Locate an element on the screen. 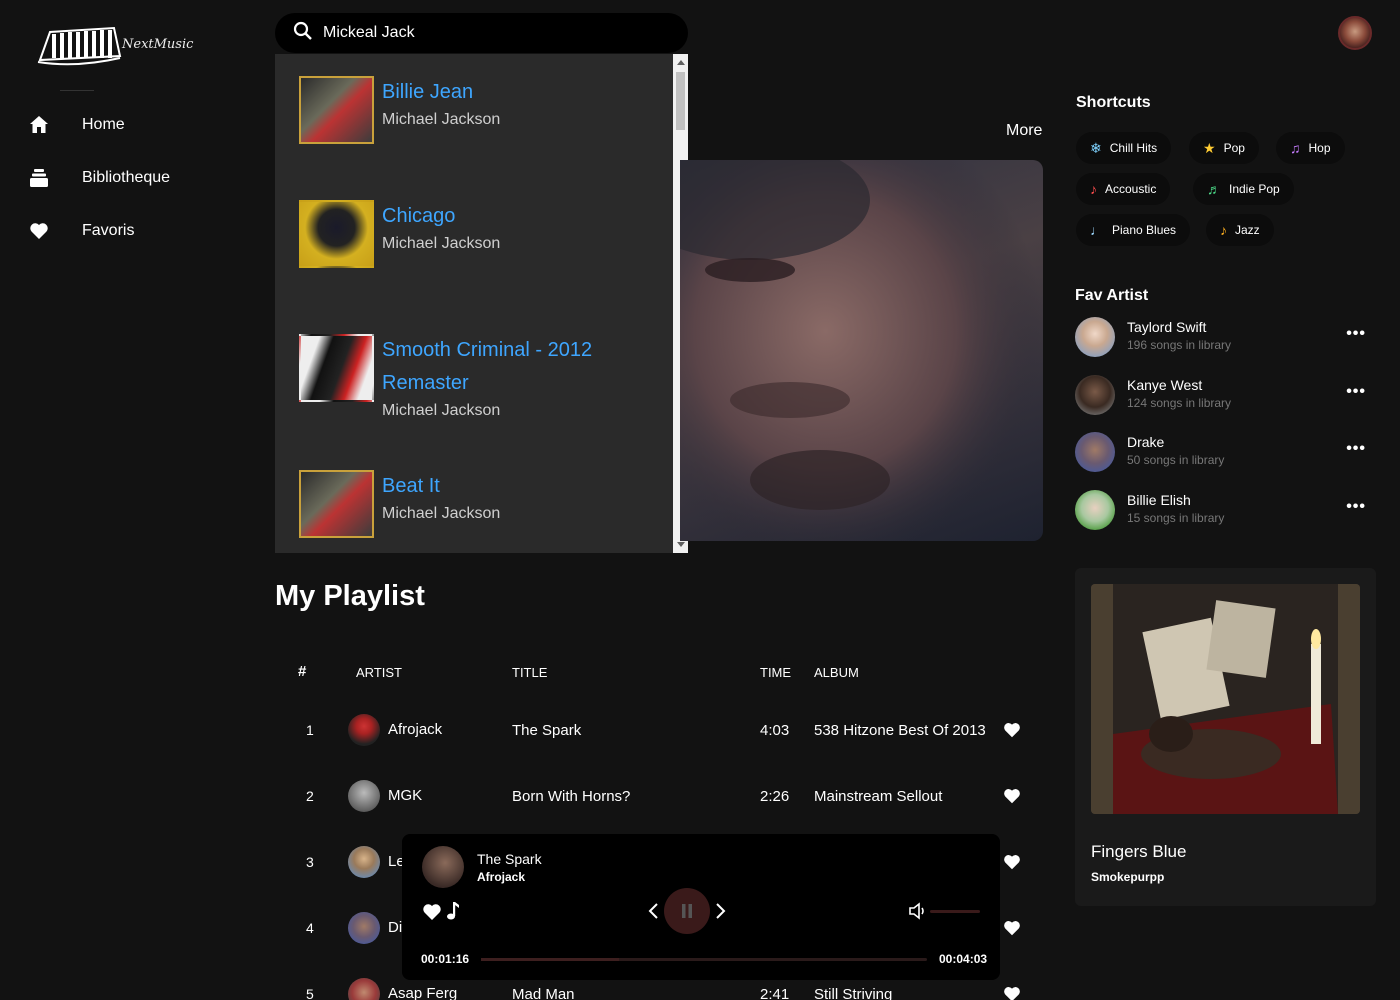  sidebar-item-favoris: Favoris is located at coordinates (81, 231).